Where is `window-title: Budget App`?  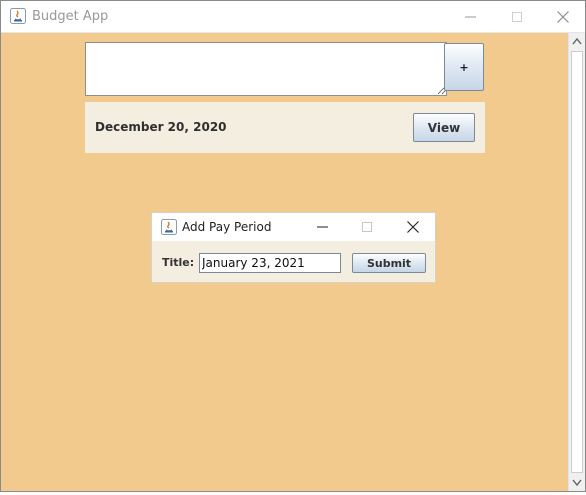
window-title: Budget App is located at coordinates (70, 16).